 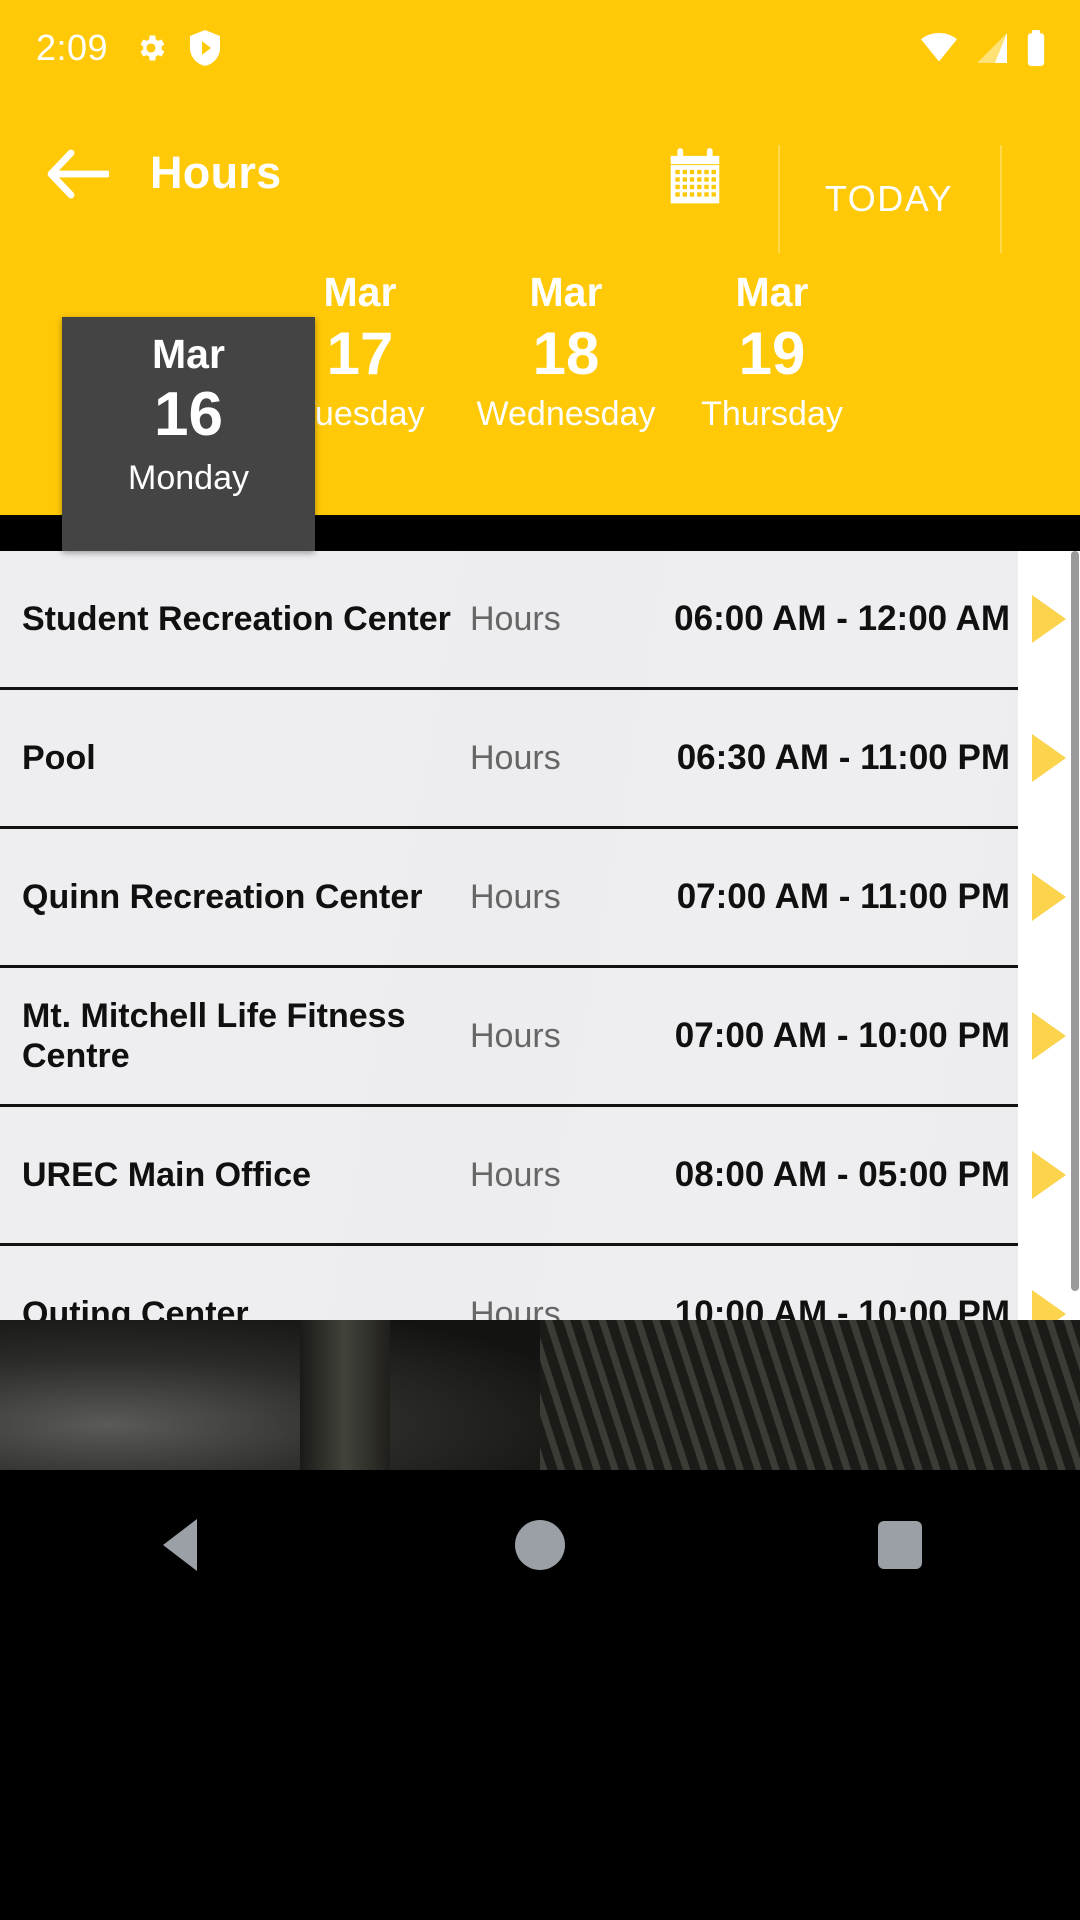 I want to click on nav-home-button, so click(x=540, y=1545).